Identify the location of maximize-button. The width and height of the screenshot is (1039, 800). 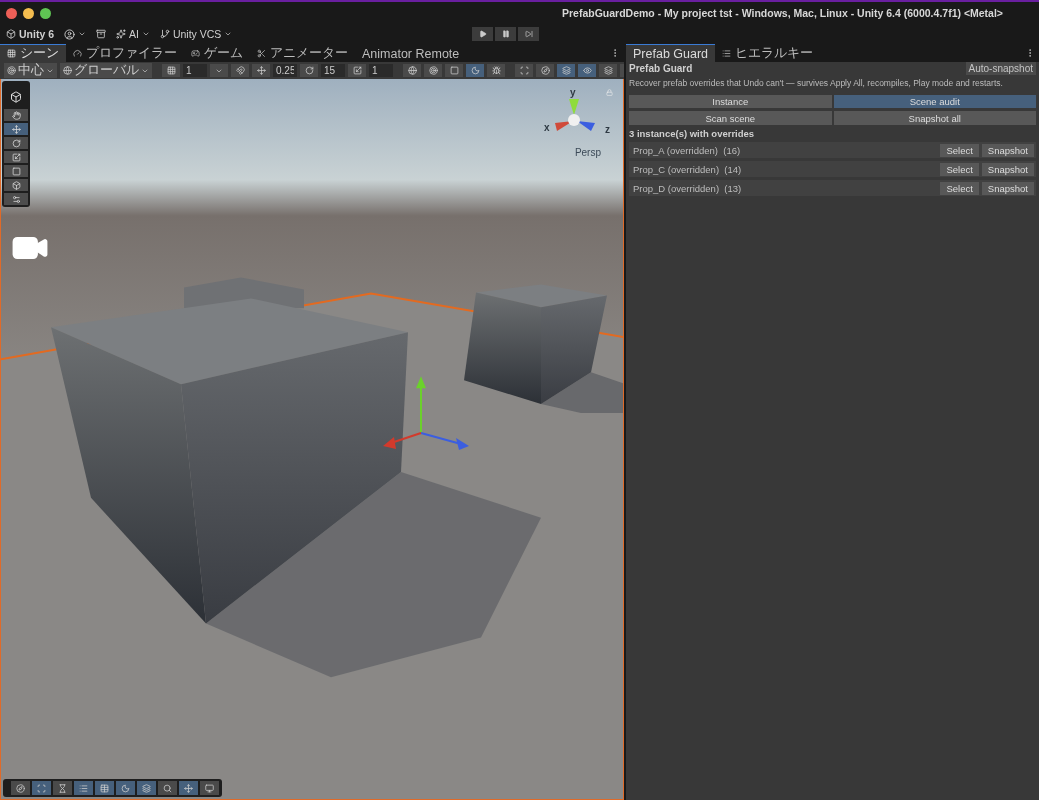
(45, 13).